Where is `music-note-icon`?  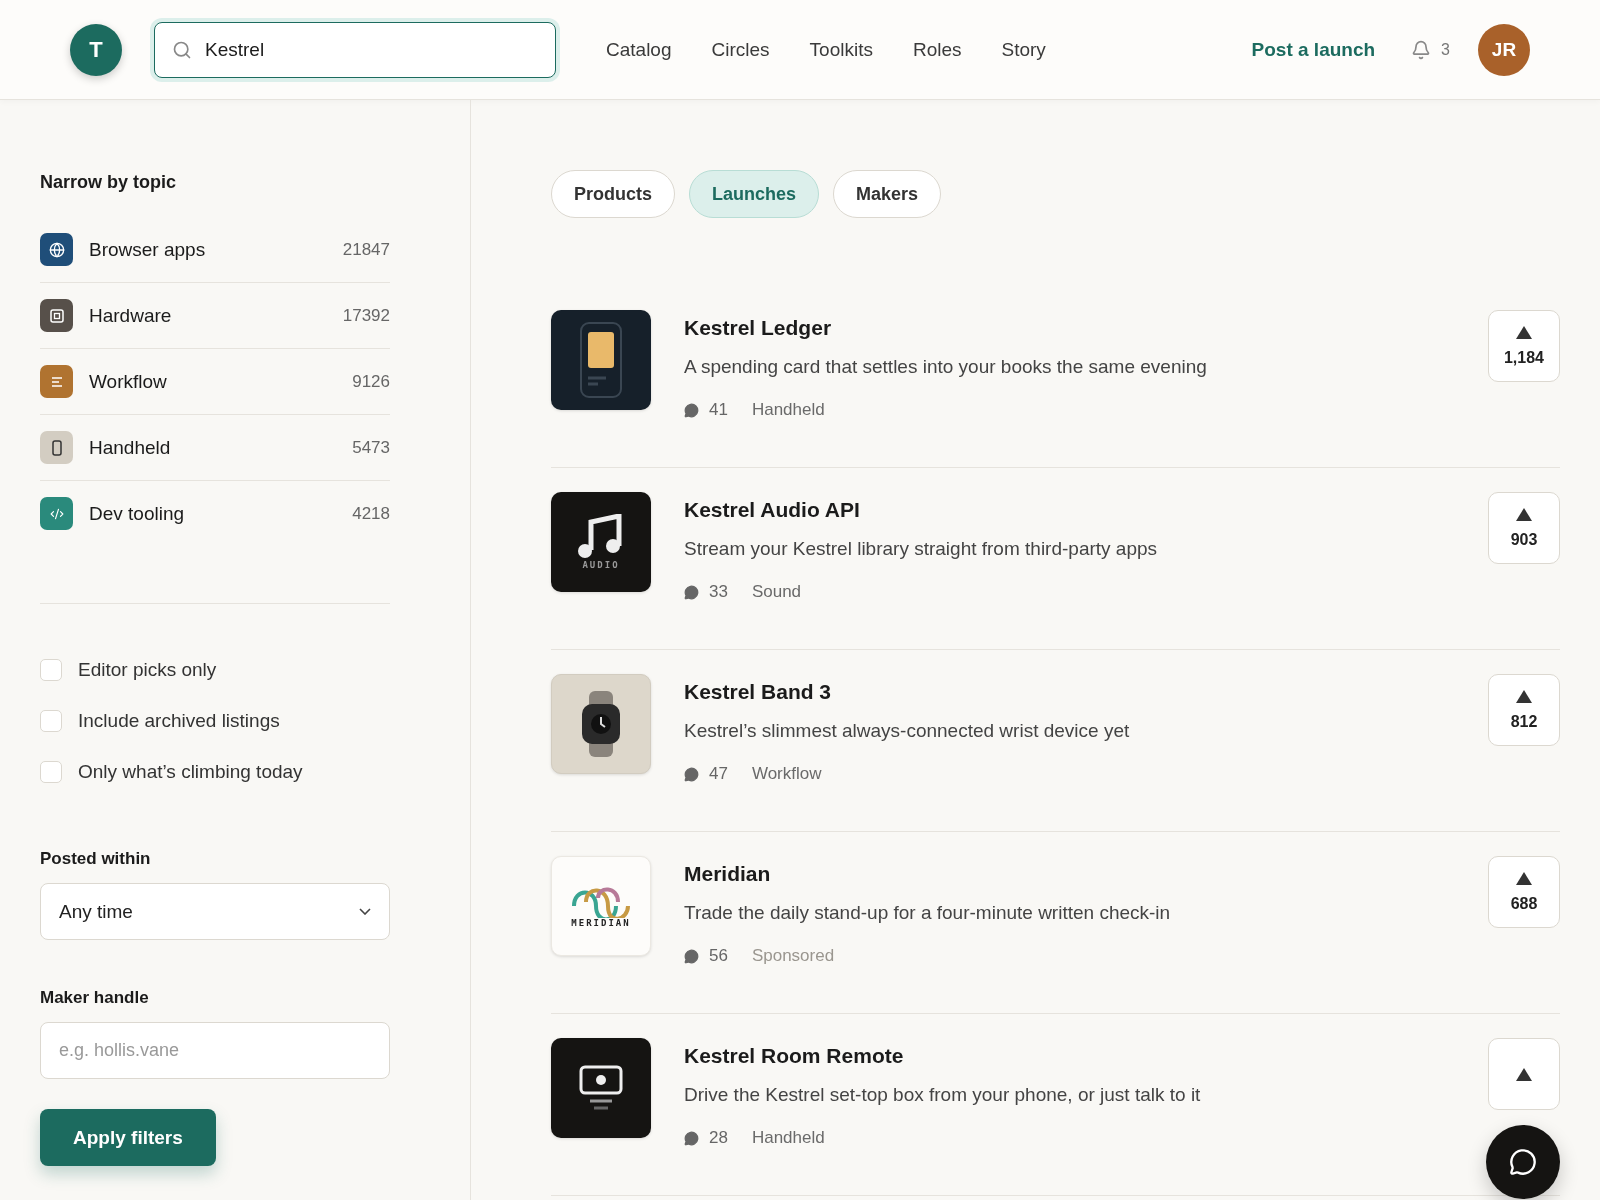 music-note-icon is located at coordinates (601, 537).